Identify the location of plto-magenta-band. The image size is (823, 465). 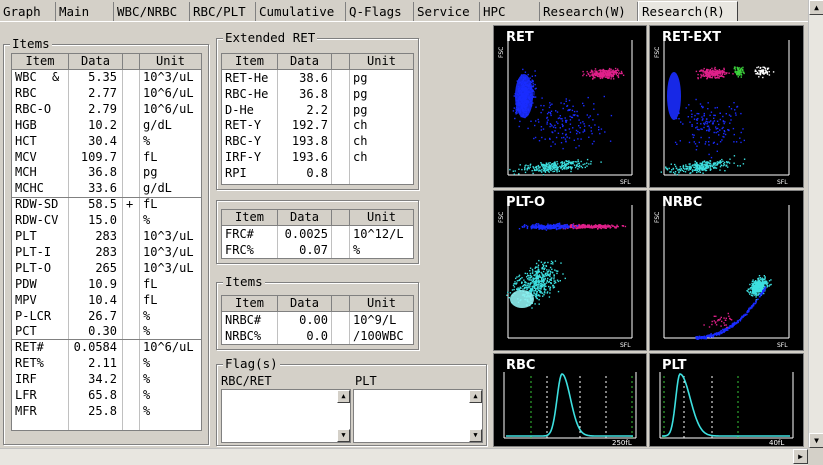
(593, 226).